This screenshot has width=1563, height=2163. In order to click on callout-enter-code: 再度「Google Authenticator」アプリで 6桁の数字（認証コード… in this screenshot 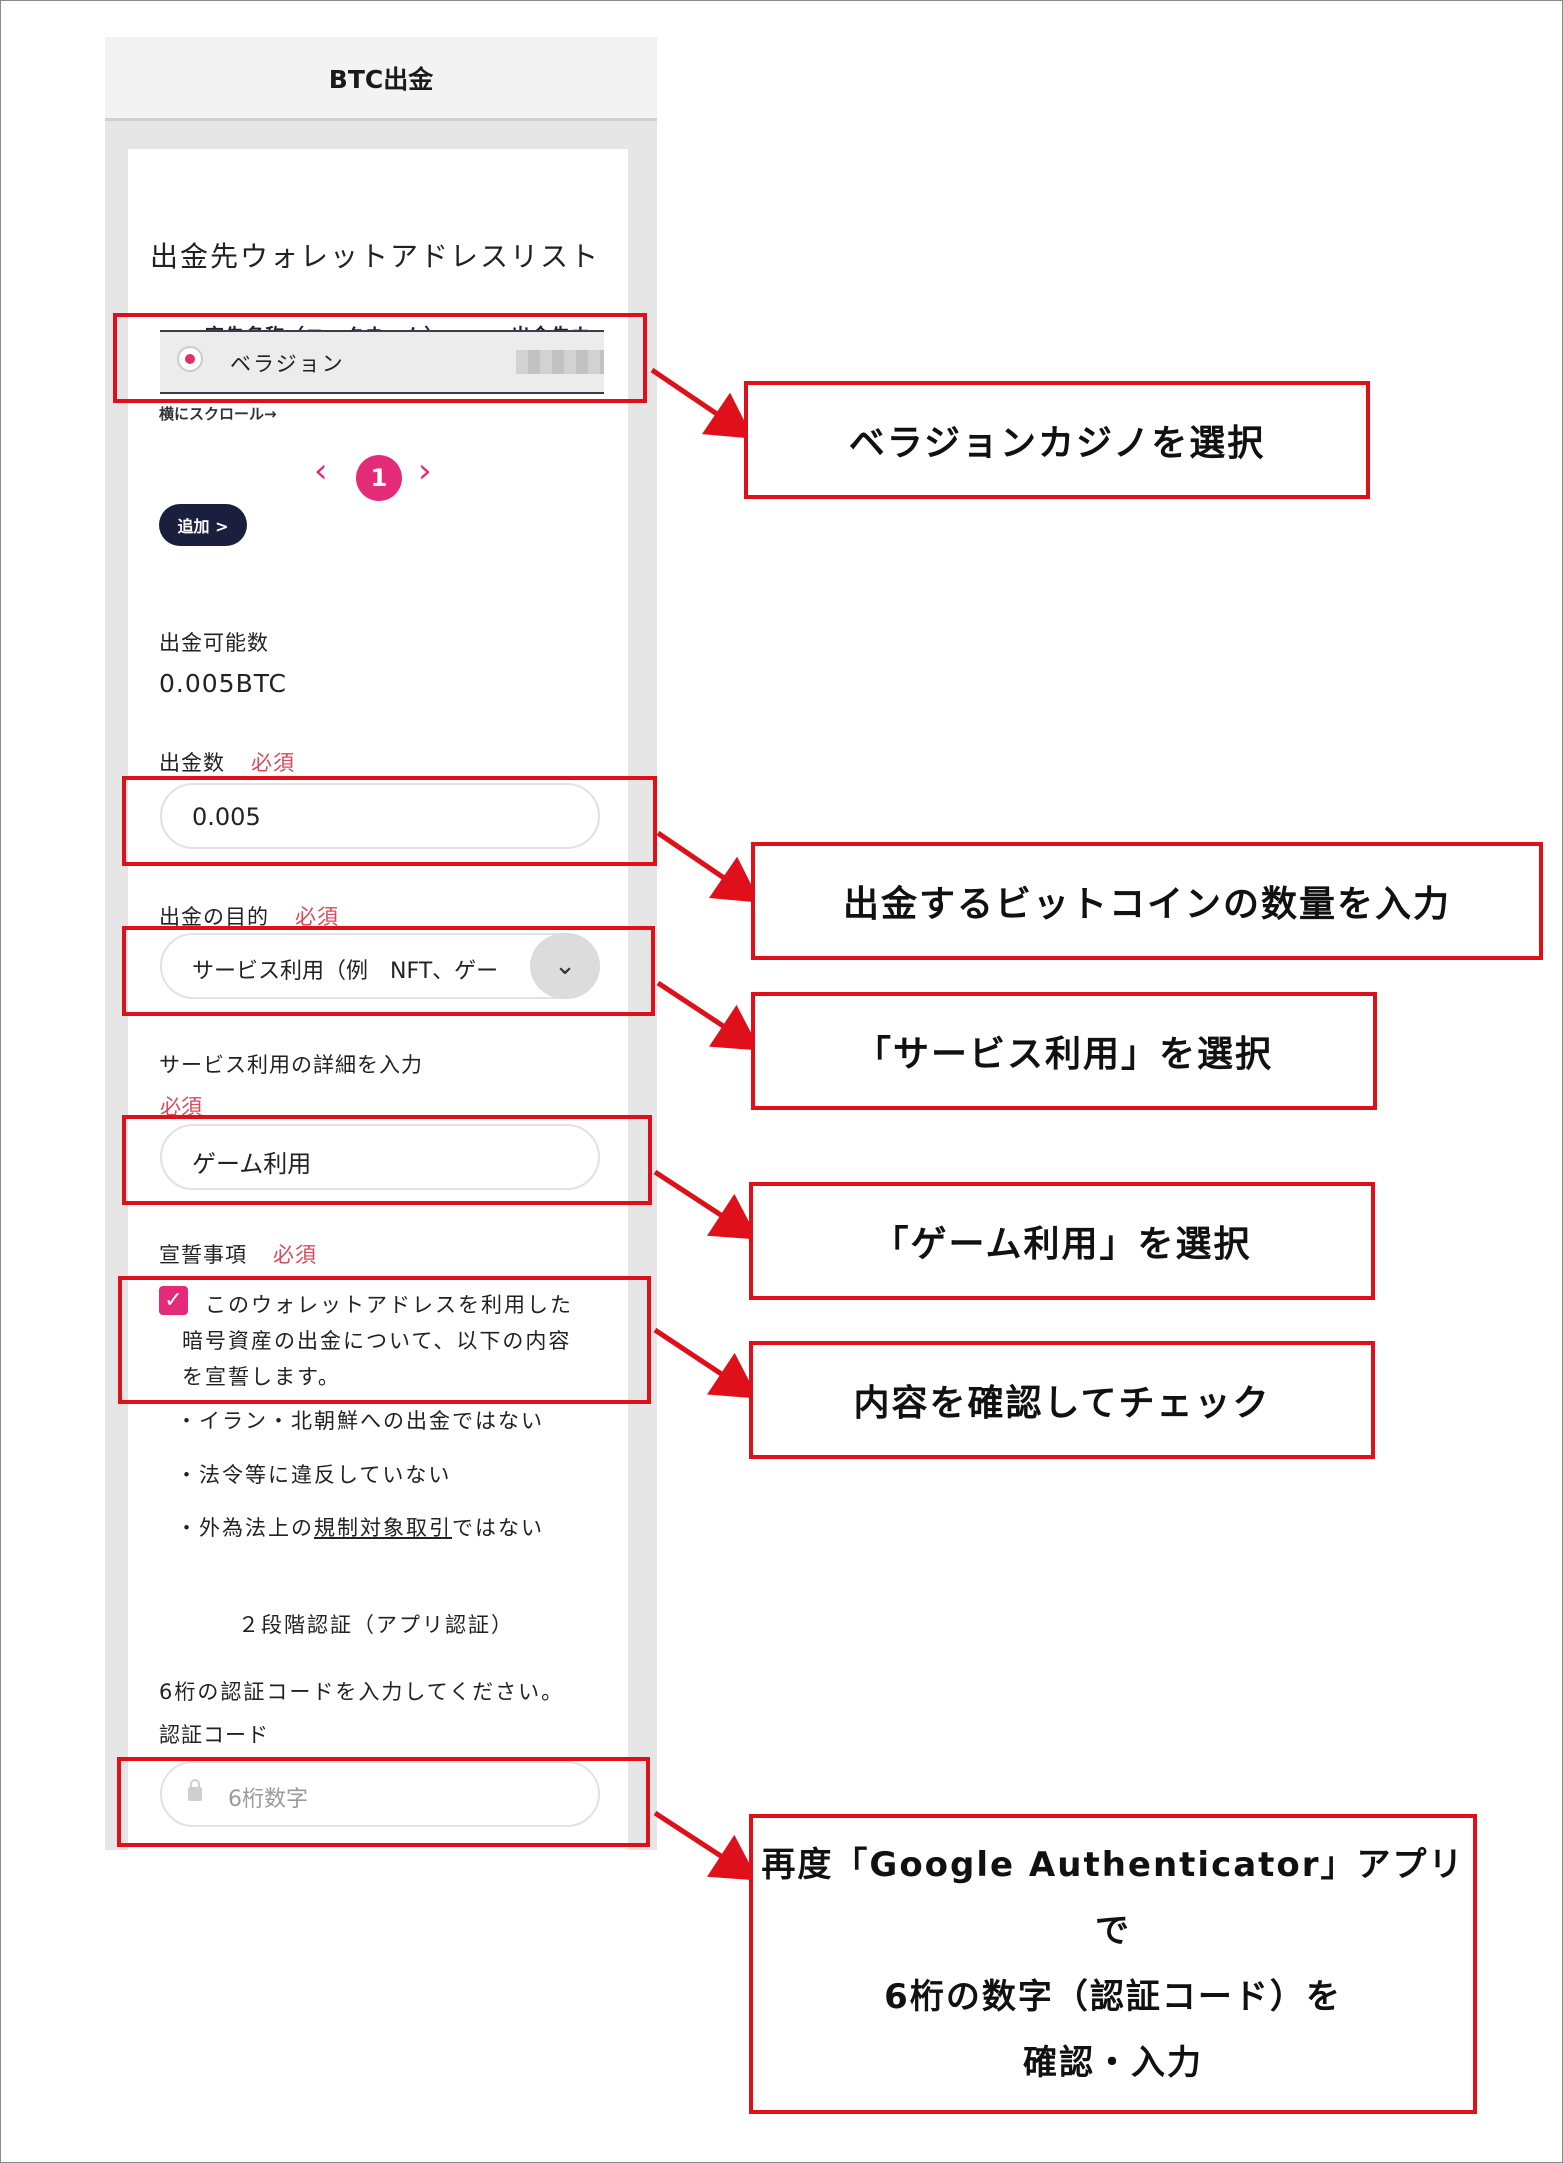, I will do `click(1113, 1964)`.